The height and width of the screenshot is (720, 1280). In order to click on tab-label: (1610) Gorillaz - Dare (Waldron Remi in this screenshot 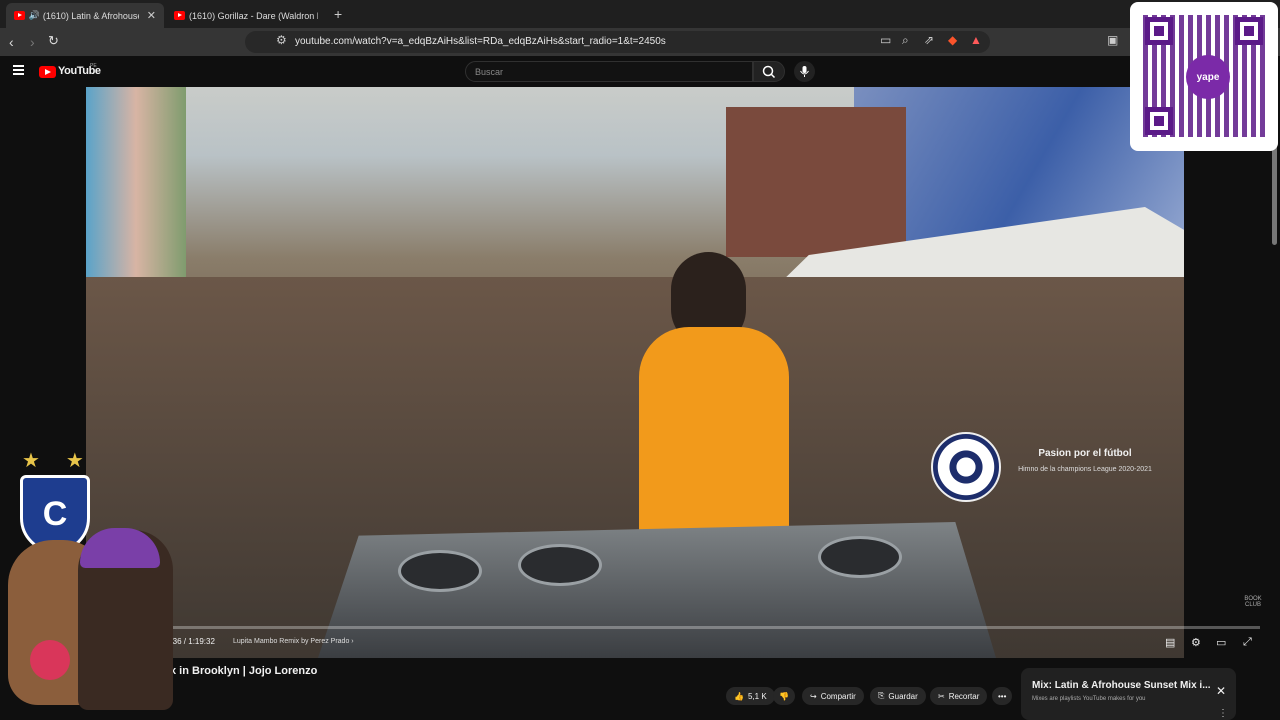, I will do `click(253, 15)`.